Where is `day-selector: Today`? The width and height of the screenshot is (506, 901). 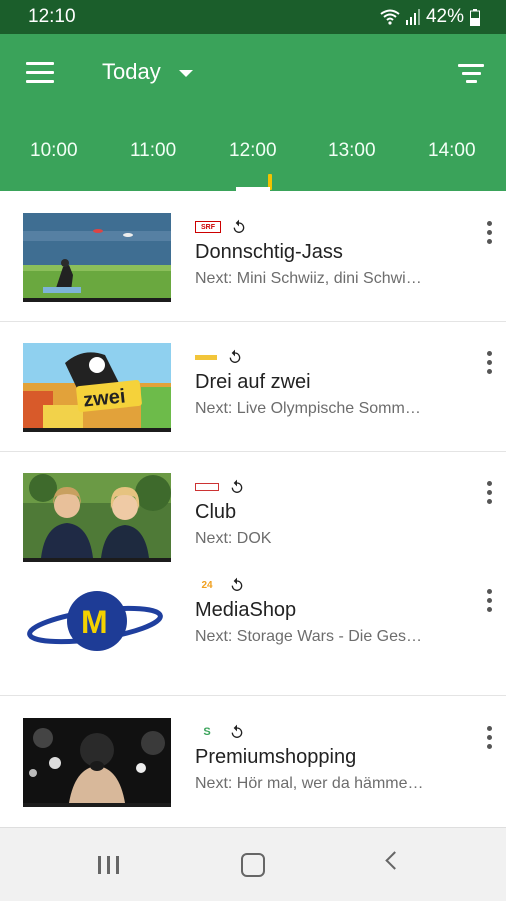 day-selector: Today is located at coordinates (147, 72).